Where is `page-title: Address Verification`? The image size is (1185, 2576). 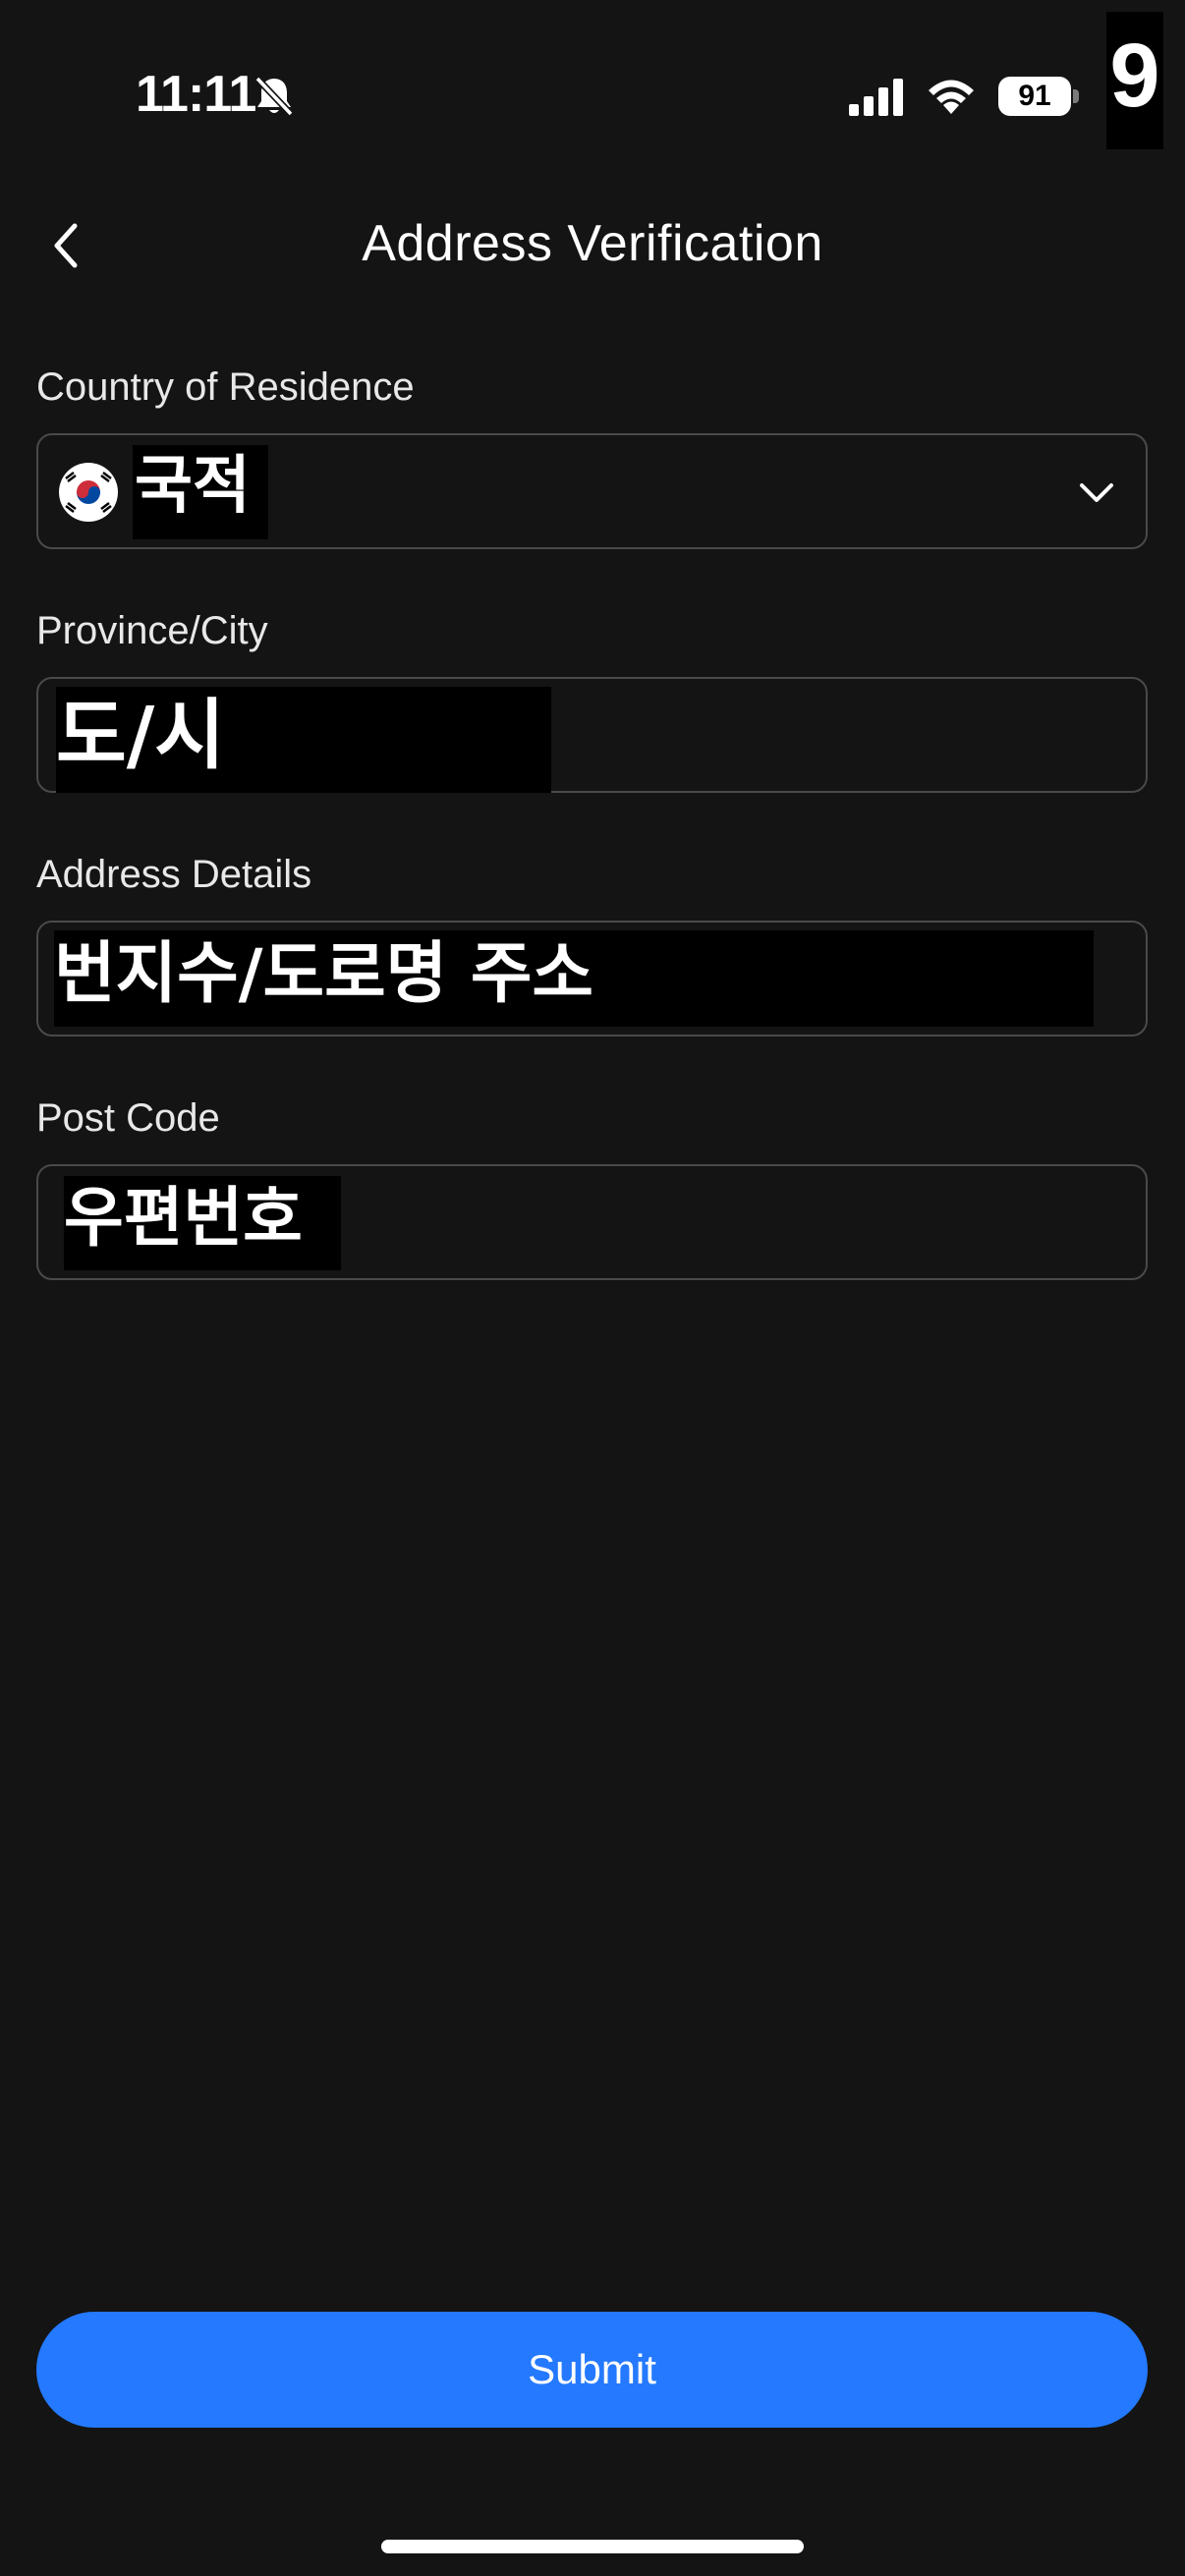 page-title: Address Verification is located at coordinates (592, 243).